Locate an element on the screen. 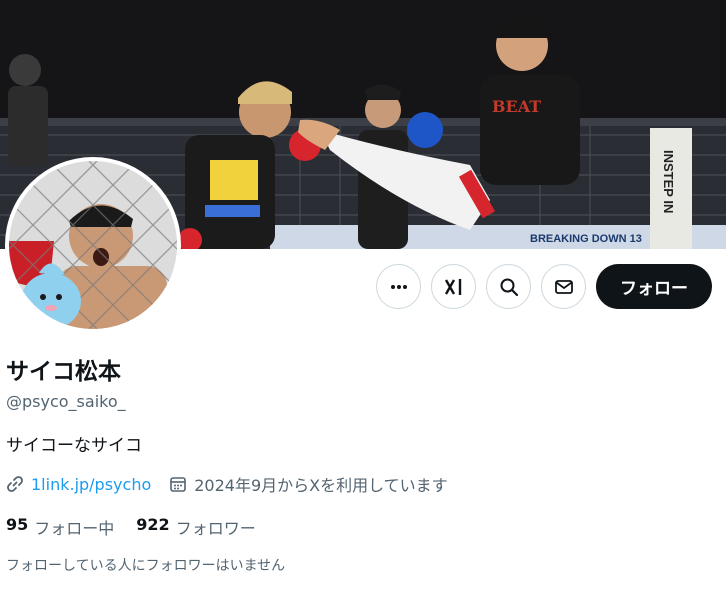 The image size is (726, 591). search-button is located at coordinates (508, 286).